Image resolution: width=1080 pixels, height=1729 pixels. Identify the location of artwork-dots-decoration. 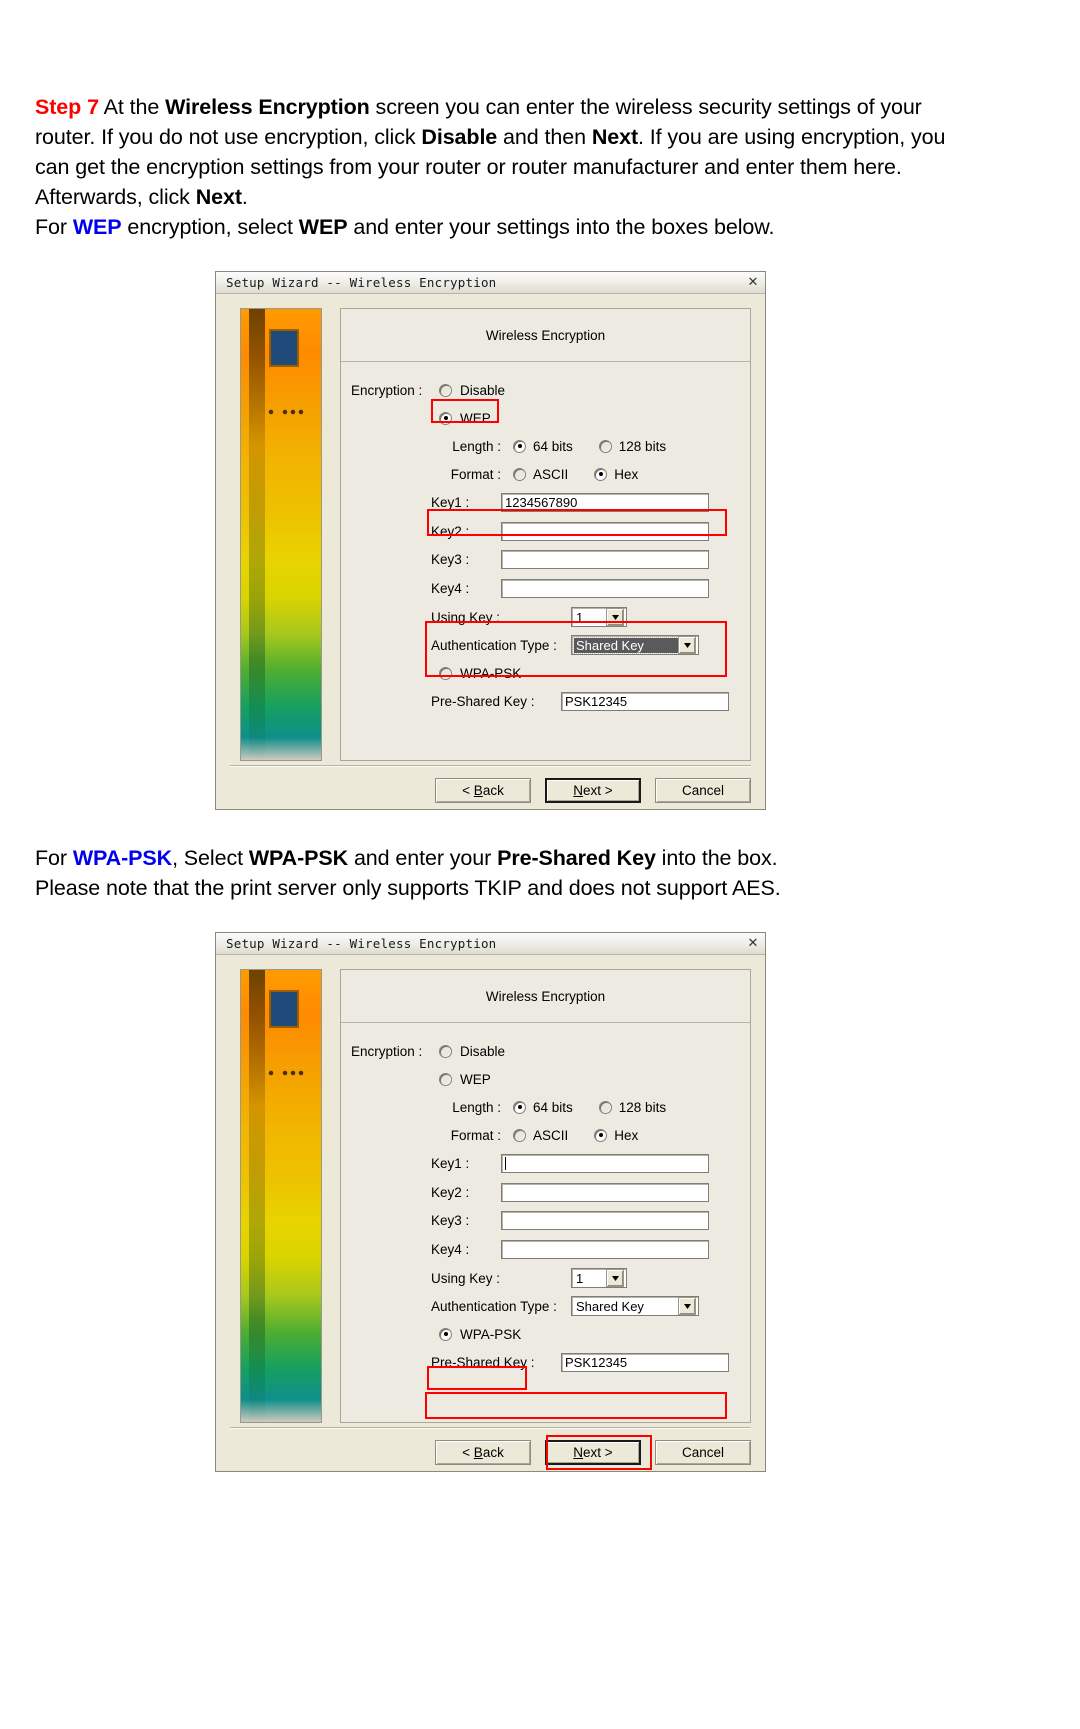
(287, 412).